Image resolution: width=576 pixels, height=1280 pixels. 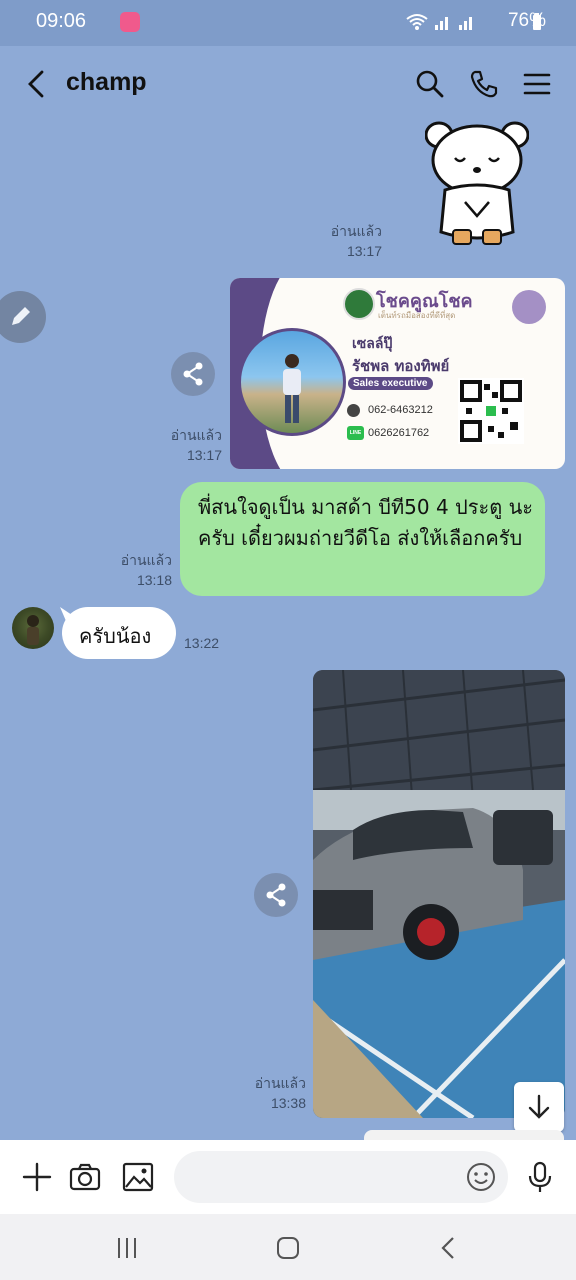 What do you see at coordinates (401, 366) in the screenshot?
I see `card-name: รัชพล ทองทิพย์` at bounding box center [401, 366].